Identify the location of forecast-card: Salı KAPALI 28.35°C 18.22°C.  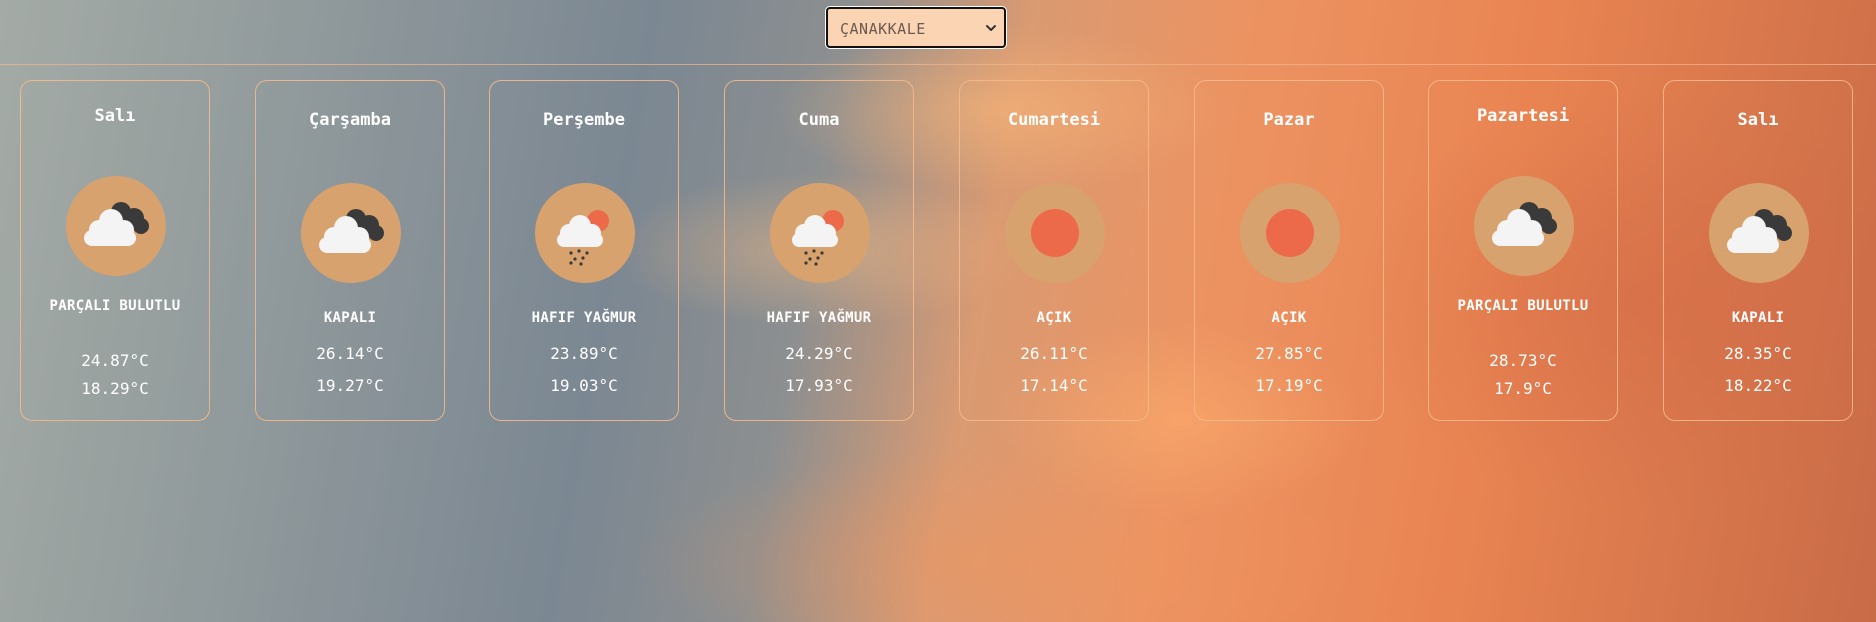
(1758, 250).